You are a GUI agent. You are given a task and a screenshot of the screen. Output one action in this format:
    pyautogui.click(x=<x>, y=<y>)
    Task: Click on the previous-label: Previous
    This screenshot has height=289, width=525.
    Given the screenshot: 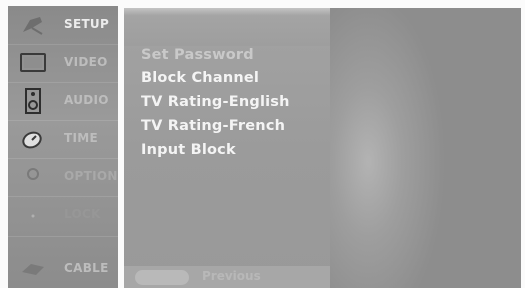 What is the action you would take?
    pyautogui.click(x=231, y=276)
    